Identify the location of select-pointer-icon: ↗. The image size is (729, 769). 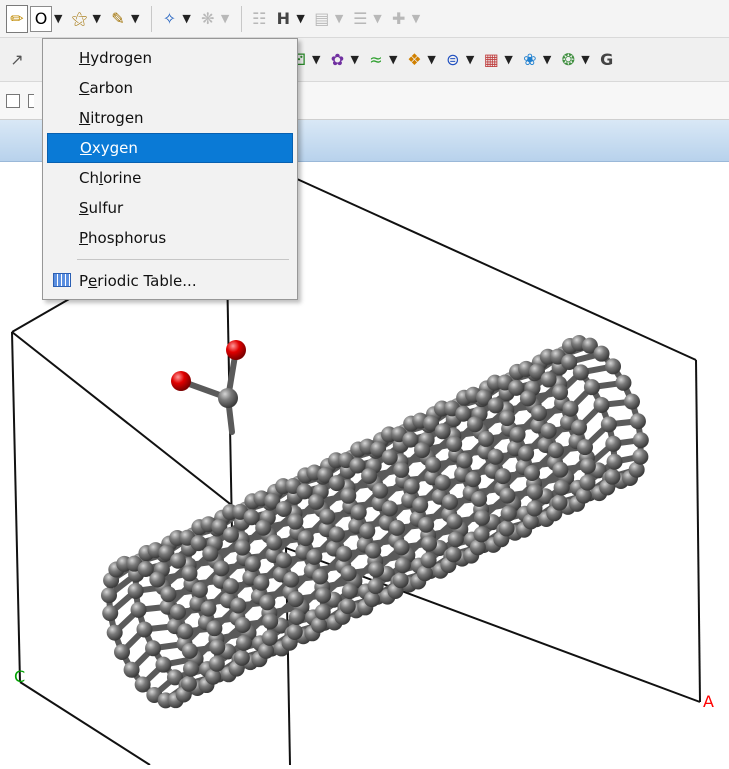
(17, 60).